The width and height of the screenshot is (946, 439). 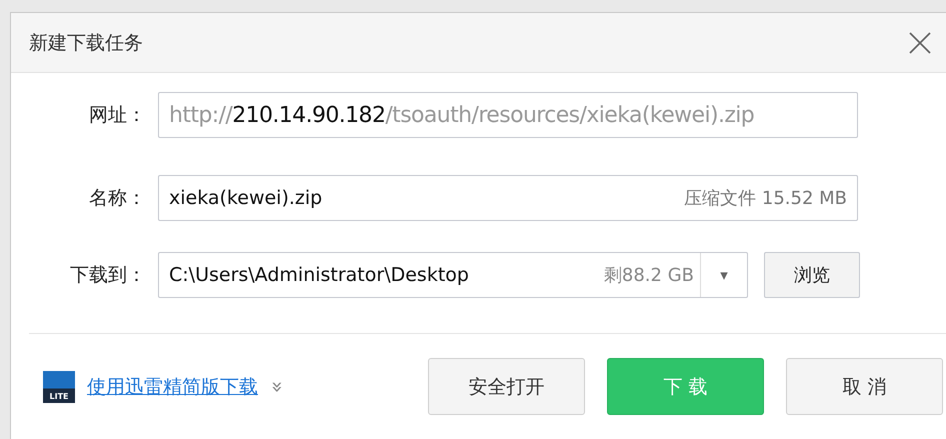 I want to click on save-path-field: C:\Users\Administrator\Desktop 剩88.2 GB ▾, so click(x=453, y=275).